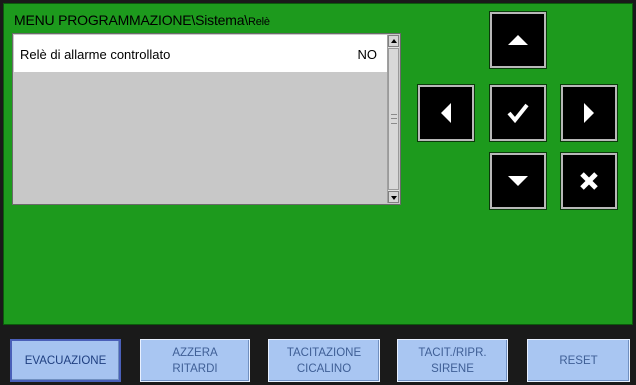 The width and height of the screenshot is (636, 385). What do you see at coordinates (393, 41) in the screenshot?
I see `scroll-up-button` at bounding box center [393, 41].